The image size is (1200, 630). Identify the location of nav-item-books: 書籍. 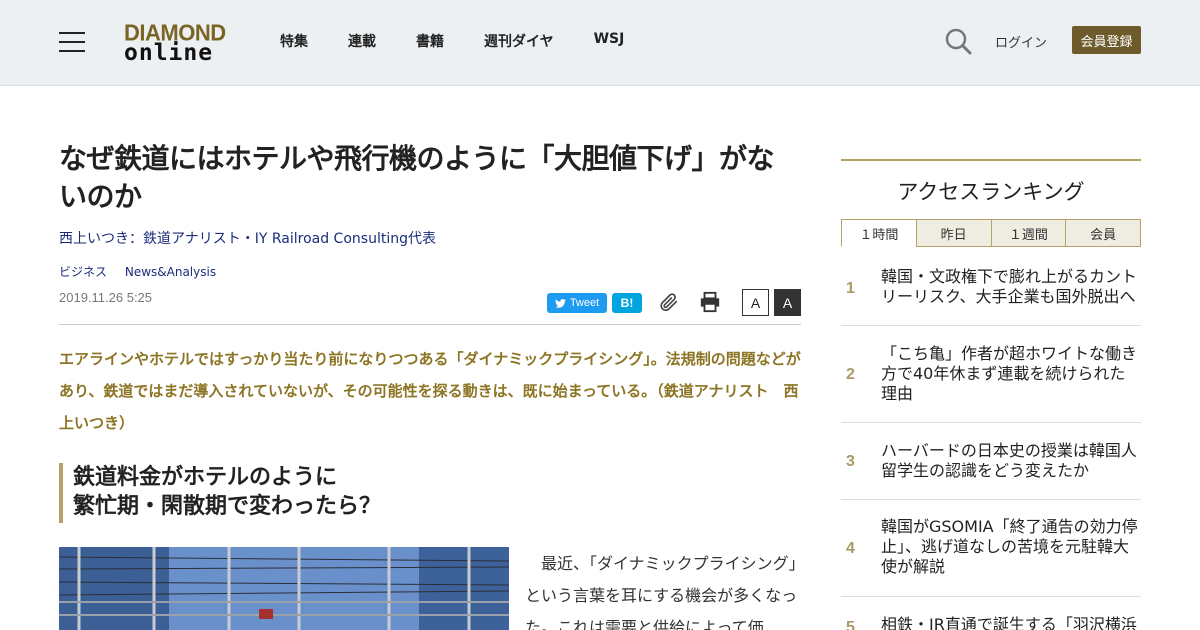
(430, 41).